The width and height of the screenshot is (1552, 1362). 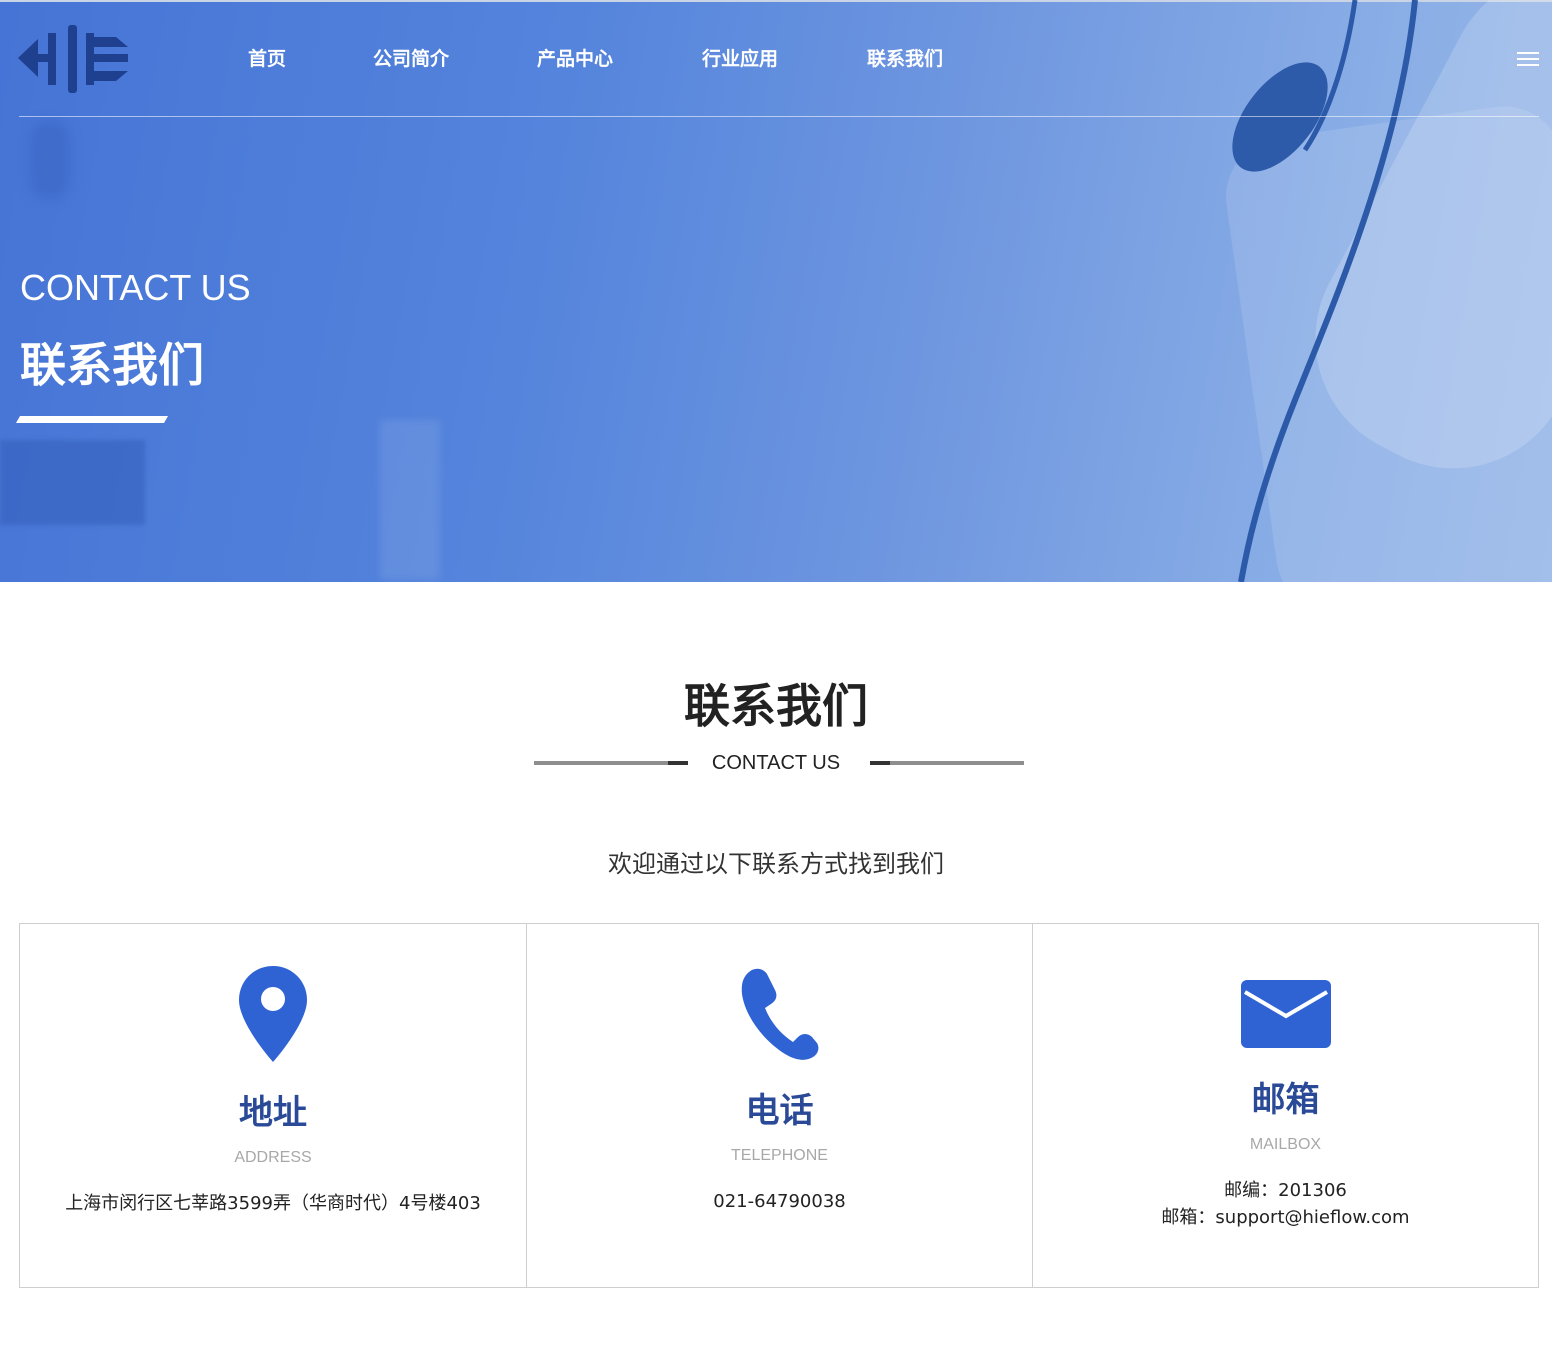 I want to click on telephone-title: 电话, so click(x=779, y=1111).